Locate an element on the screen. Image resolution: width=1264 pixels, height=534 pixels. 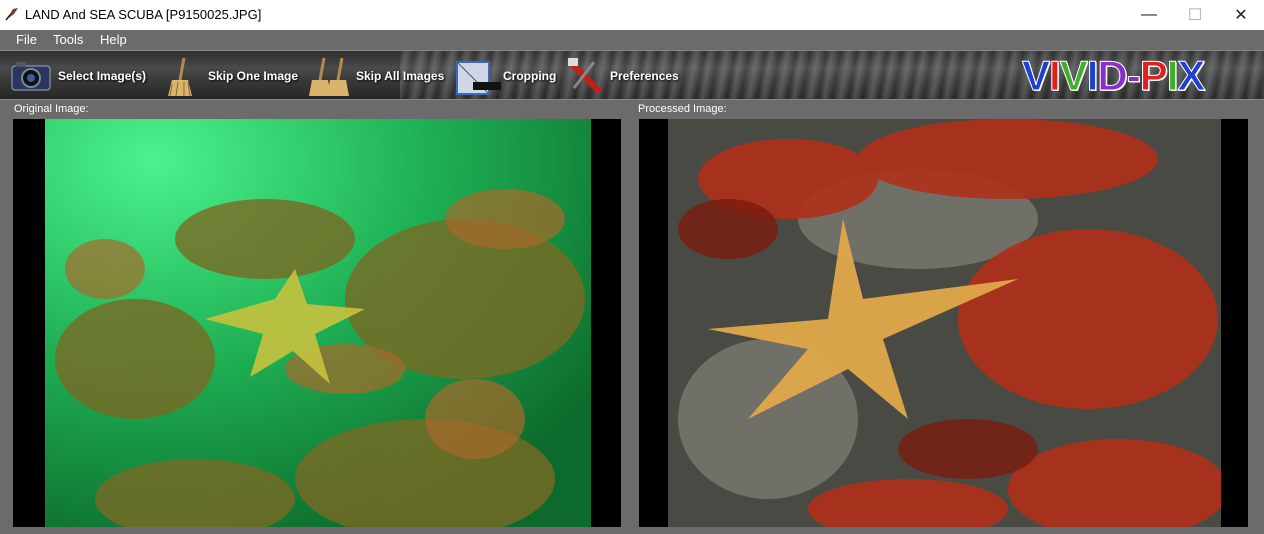
menu-help: Help is located at coordinates (113, 39).